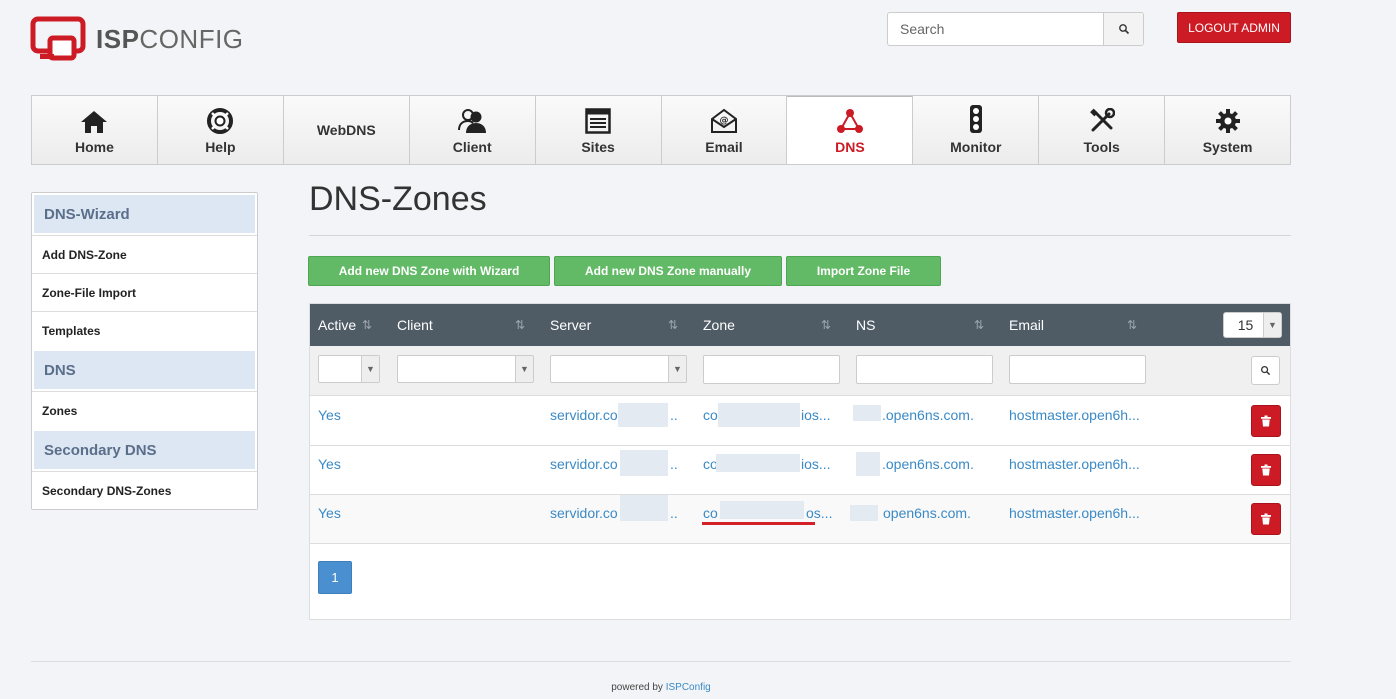  I want to click on nav-monitor: Monitor, so click(976, 130).